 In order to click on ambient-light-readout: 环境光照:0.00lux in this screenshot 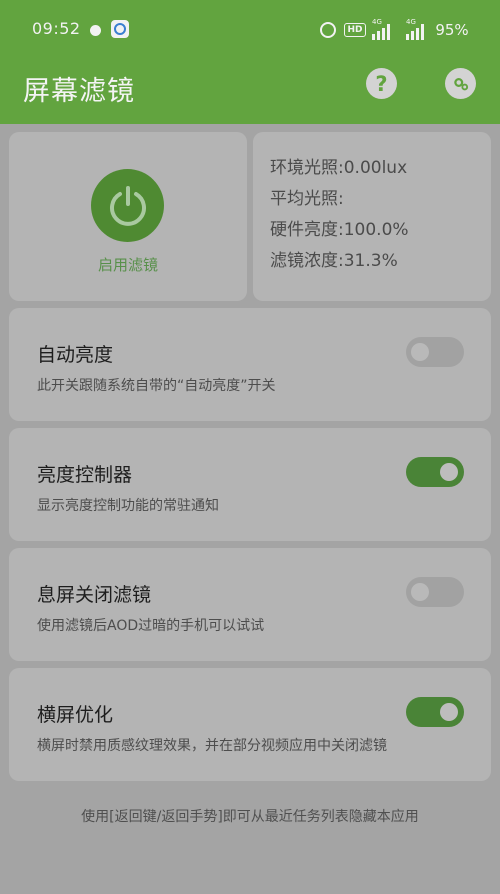, I will do `click(339, 168)`.